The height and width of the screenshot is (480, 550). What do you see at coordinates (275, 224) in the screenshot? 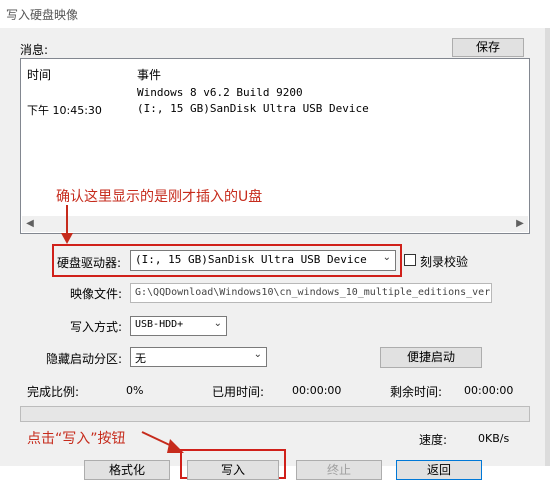
I see `horizontal-scrollbar: ◀ ▶` at bounding box center [275, 224].